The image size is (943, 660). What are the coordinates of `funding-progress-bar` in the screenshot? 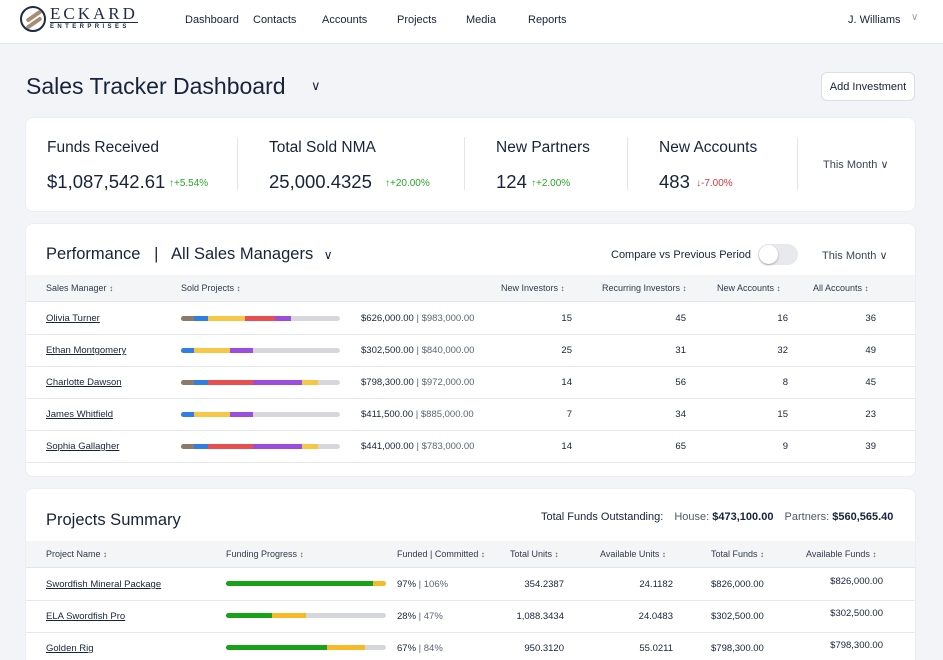 It's located at (306, 583).